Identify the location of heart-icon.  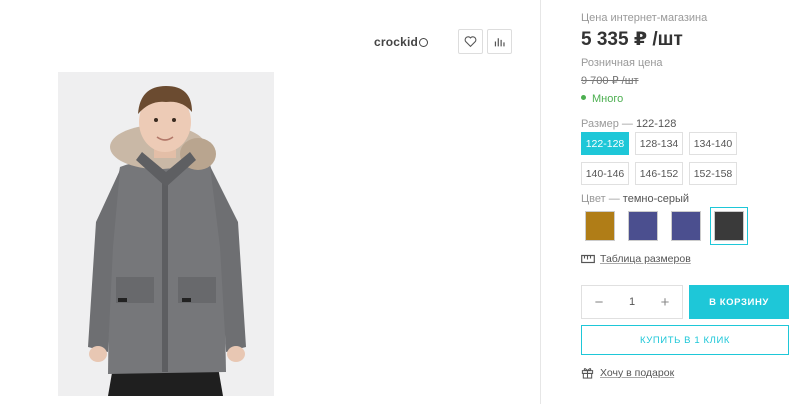
(470, 42).